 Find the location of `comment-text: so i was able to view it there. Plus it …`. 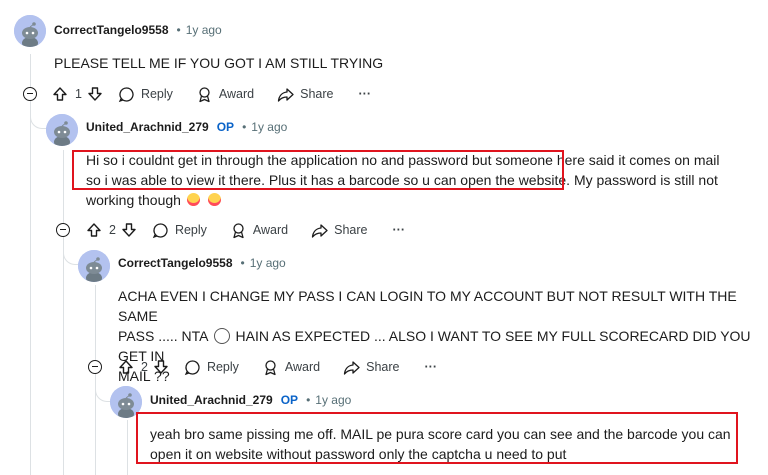

comment-text: so i was able to view it there. Plus it … is located at coordinates (328, 180).